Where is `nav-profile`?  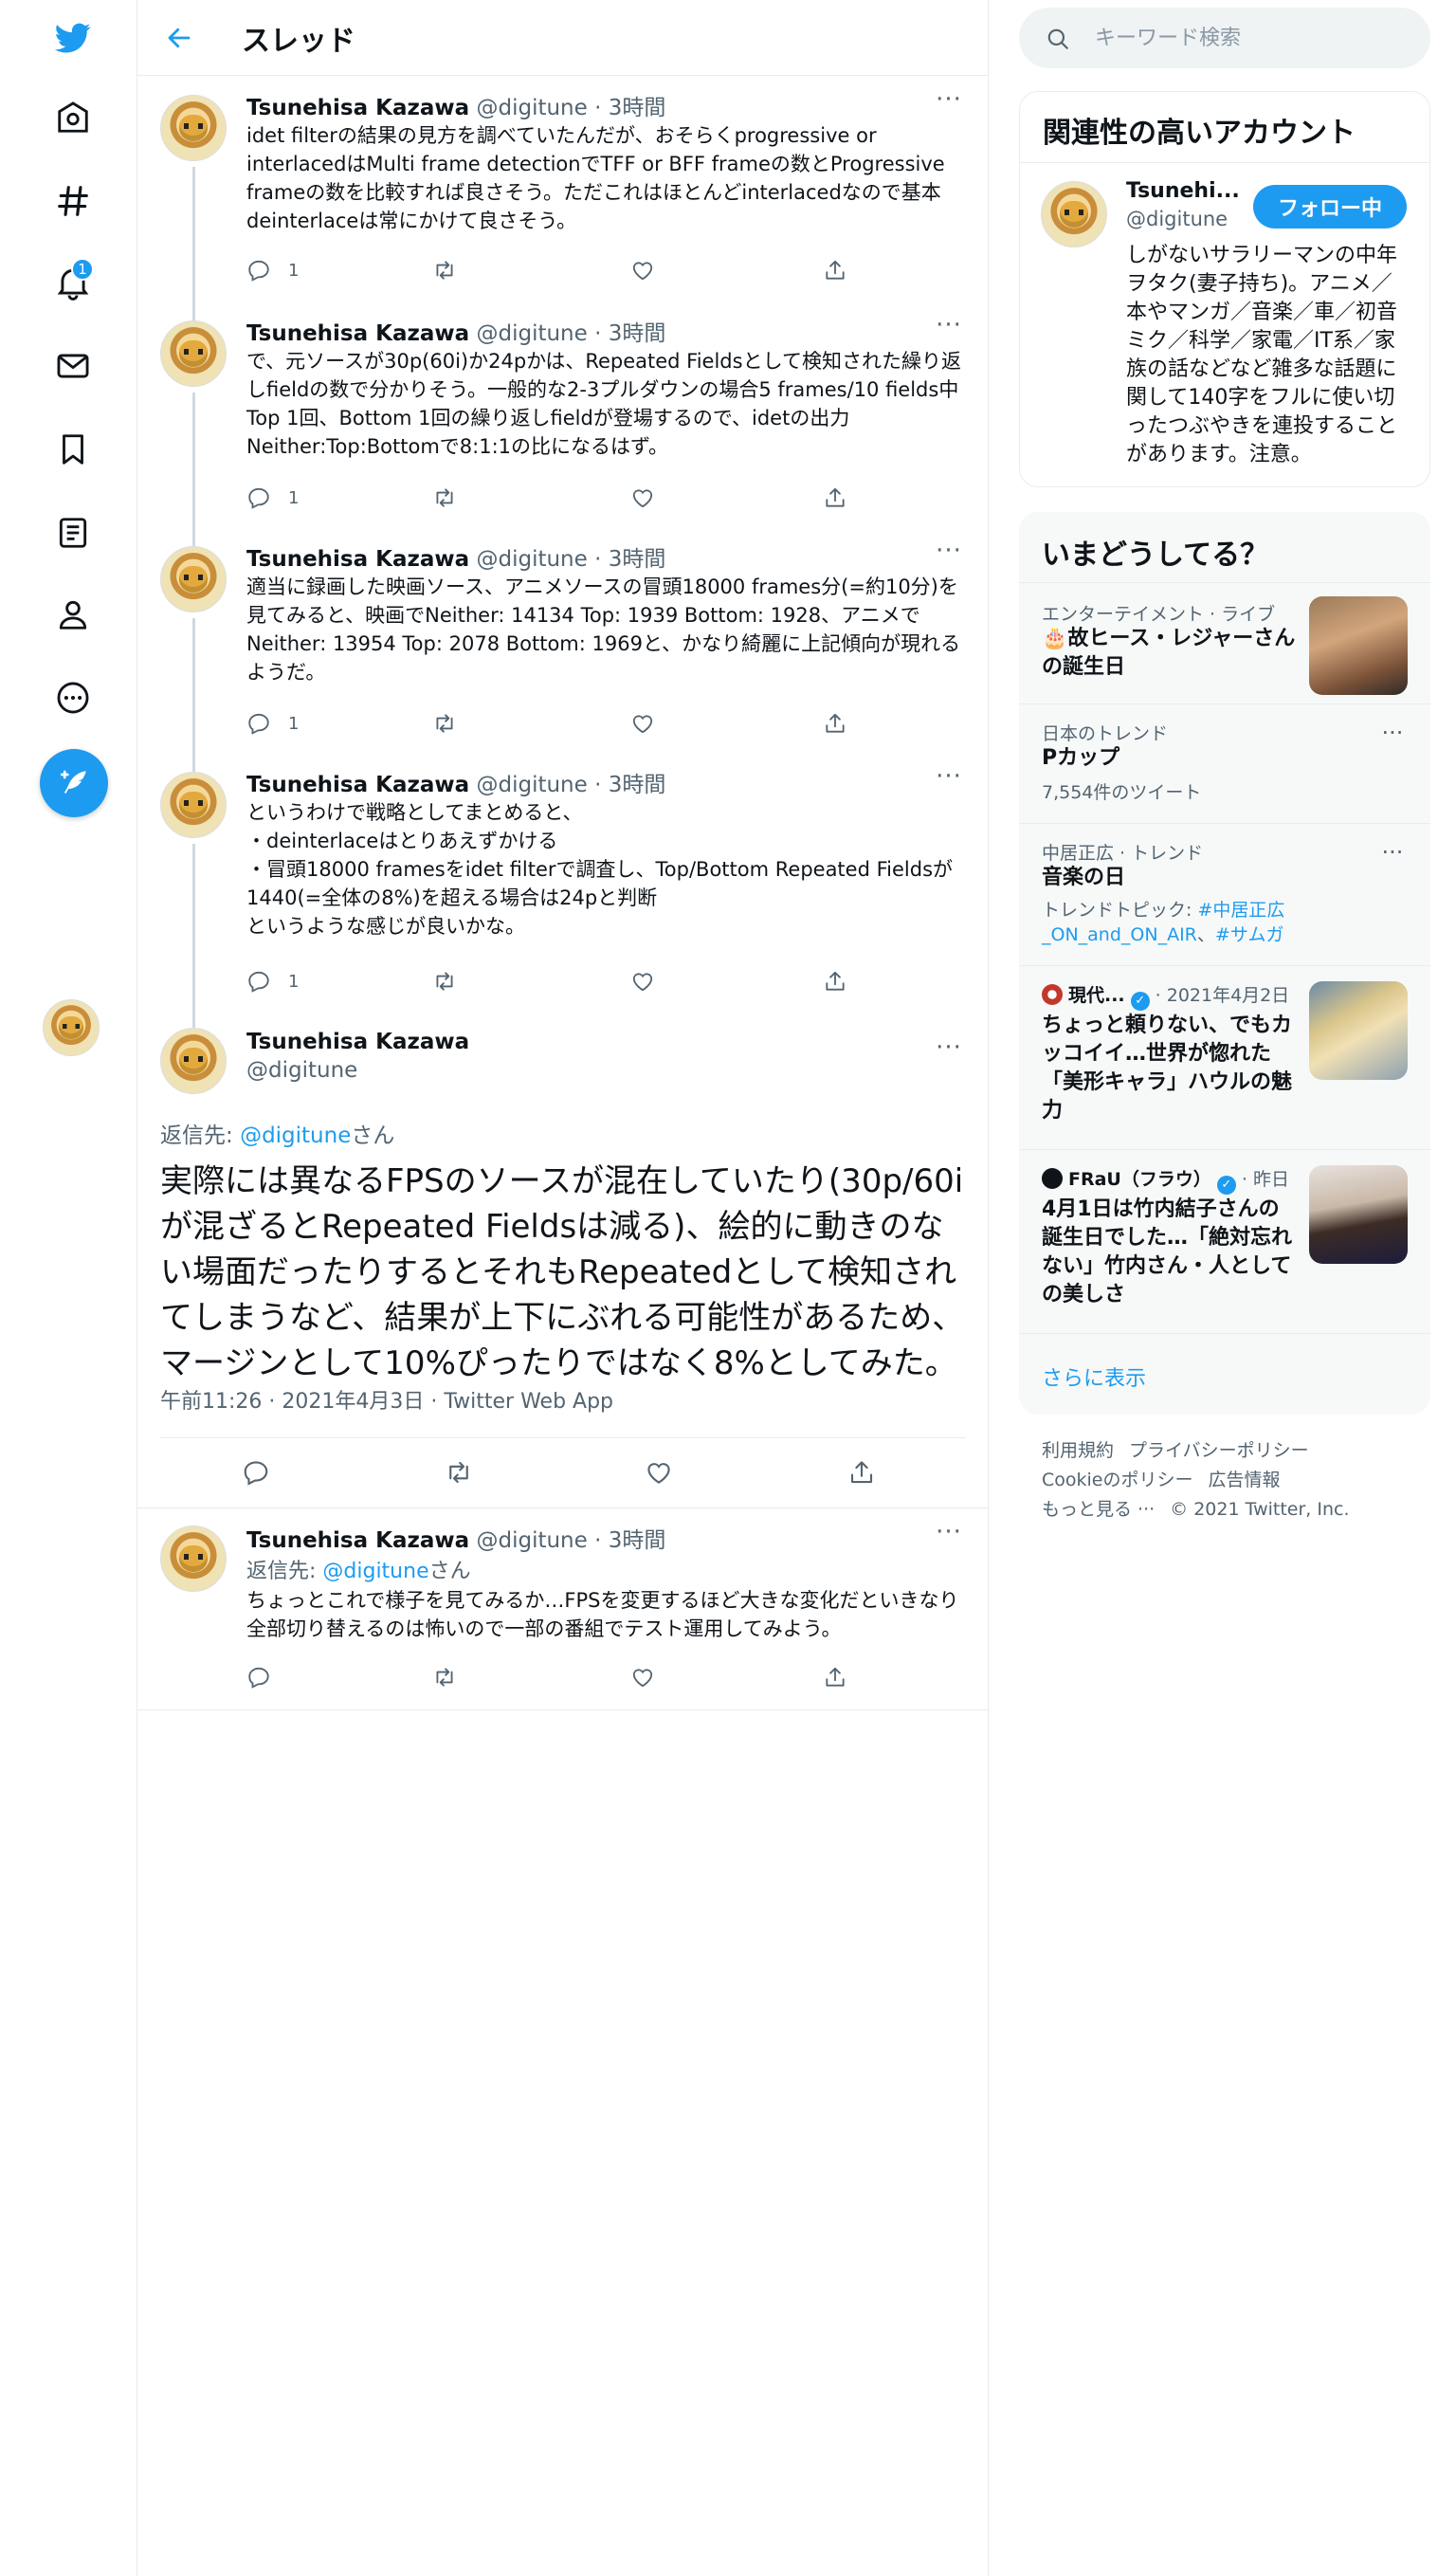 nav-profile is located at coordinates (73, 614).